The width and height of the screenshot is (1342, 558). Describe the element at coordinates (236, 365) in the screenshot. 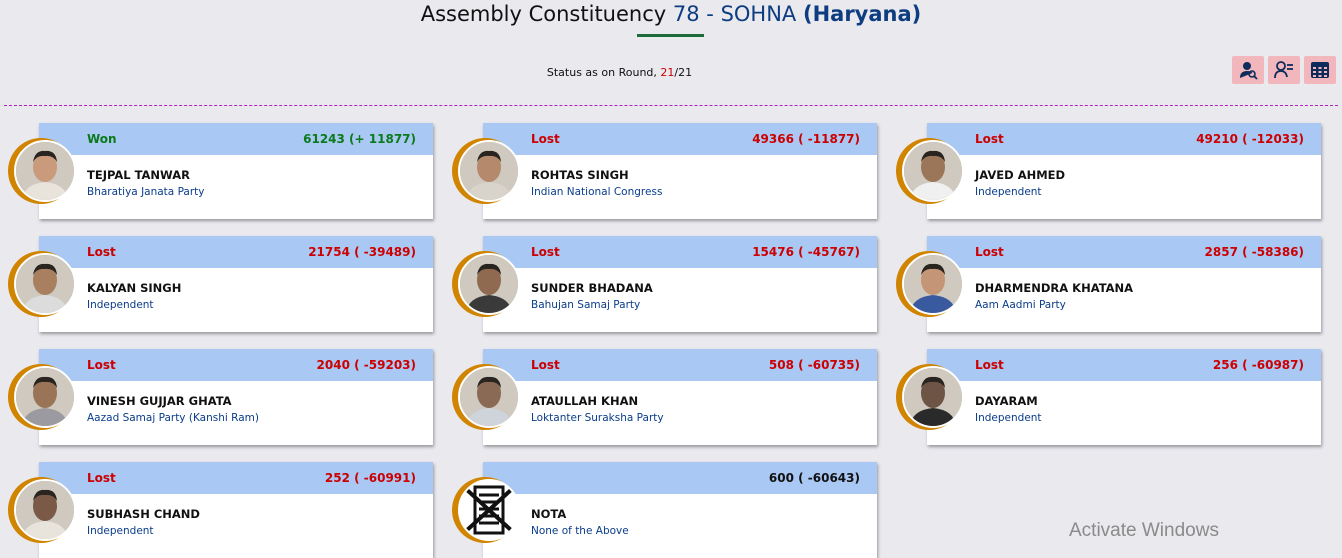

I see `candidate-card-header: Lost 2040 ( -59203)` at that location.